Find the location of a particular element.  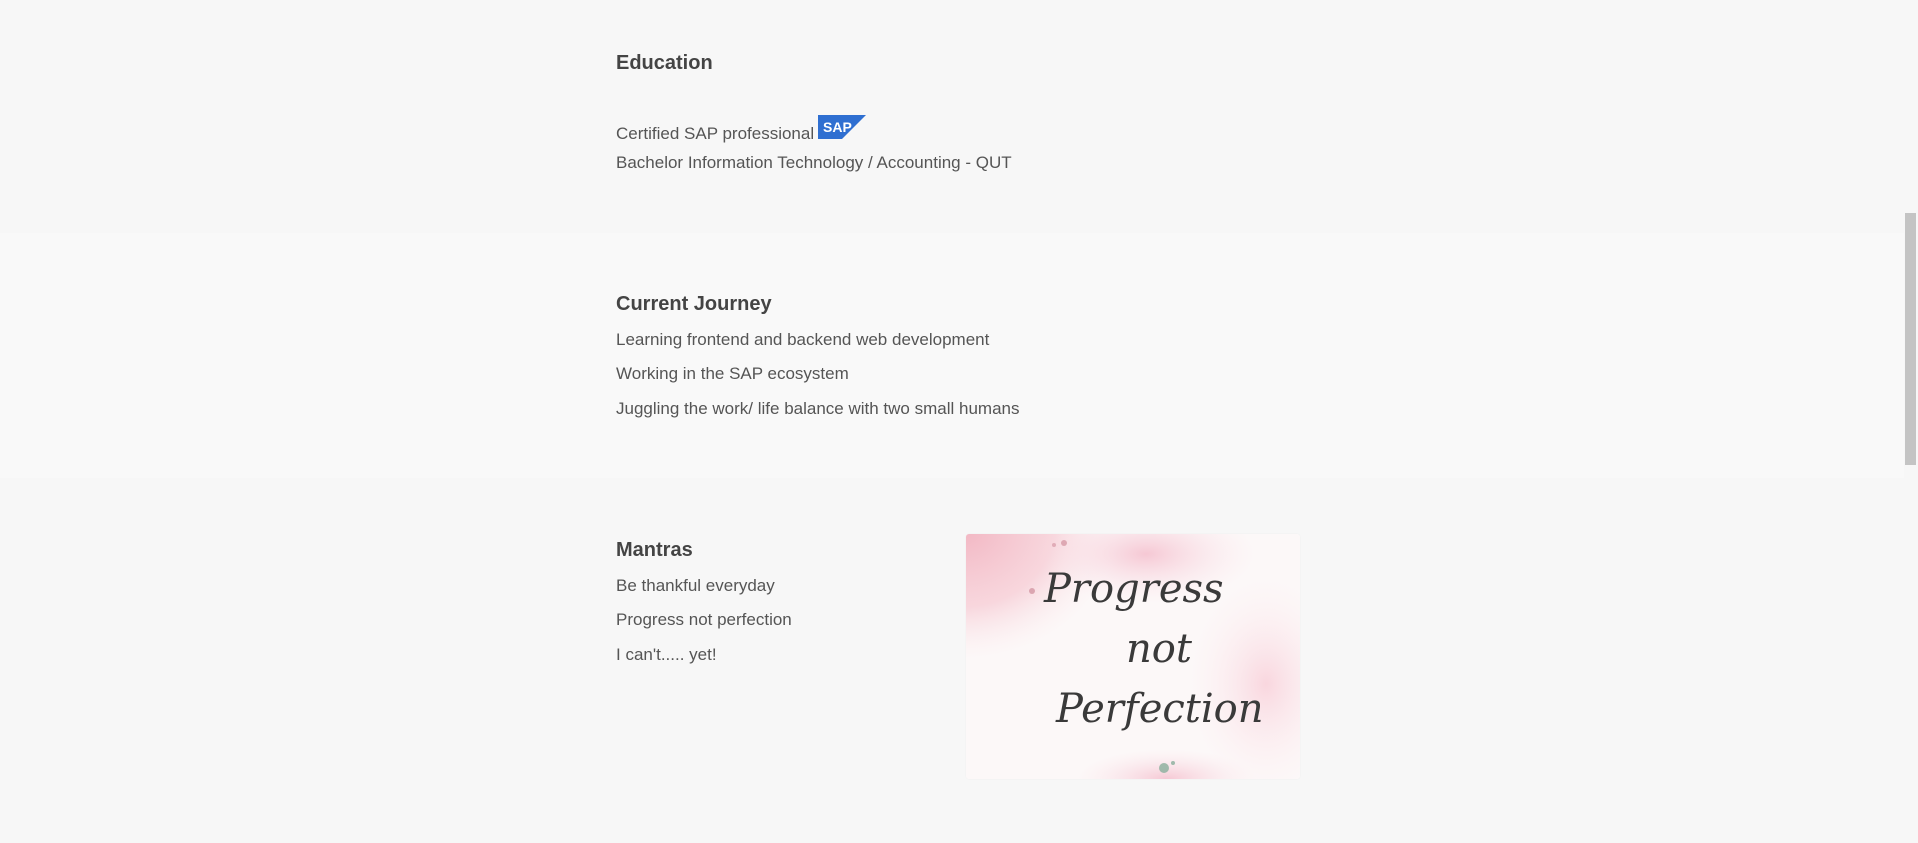

journey-item: Working in the SAP ecosystem is located at coordinates (732, 373).